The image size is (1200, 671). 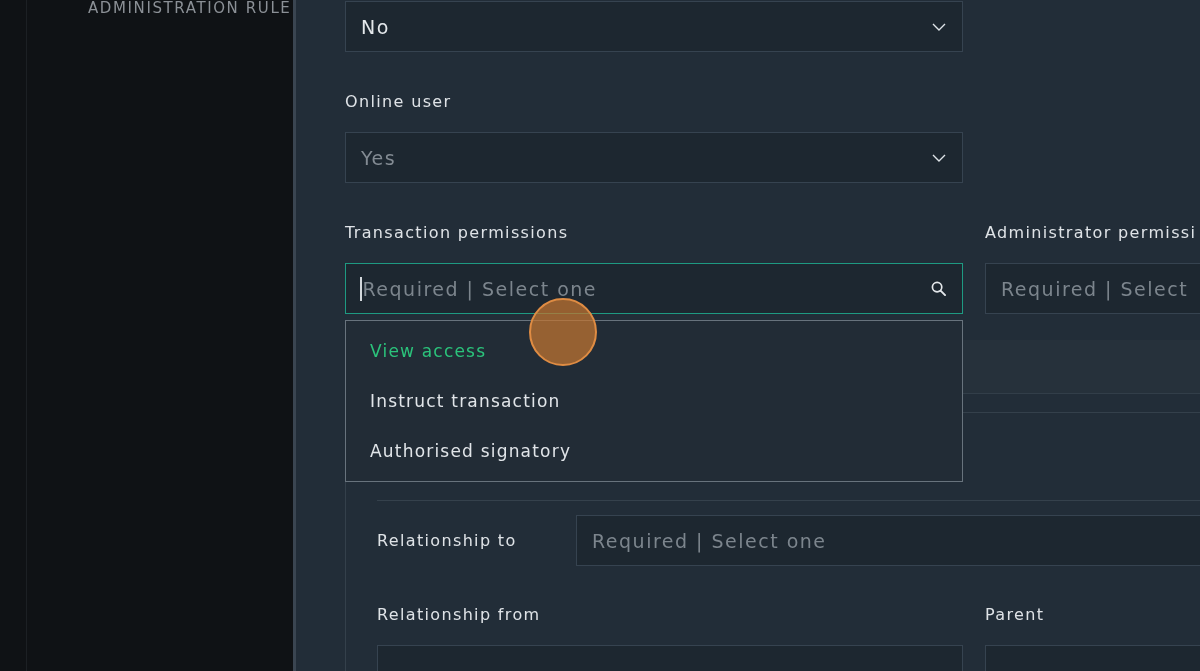 I want to click on search-select-field: Required | Select, so click(x=1092, y=288).